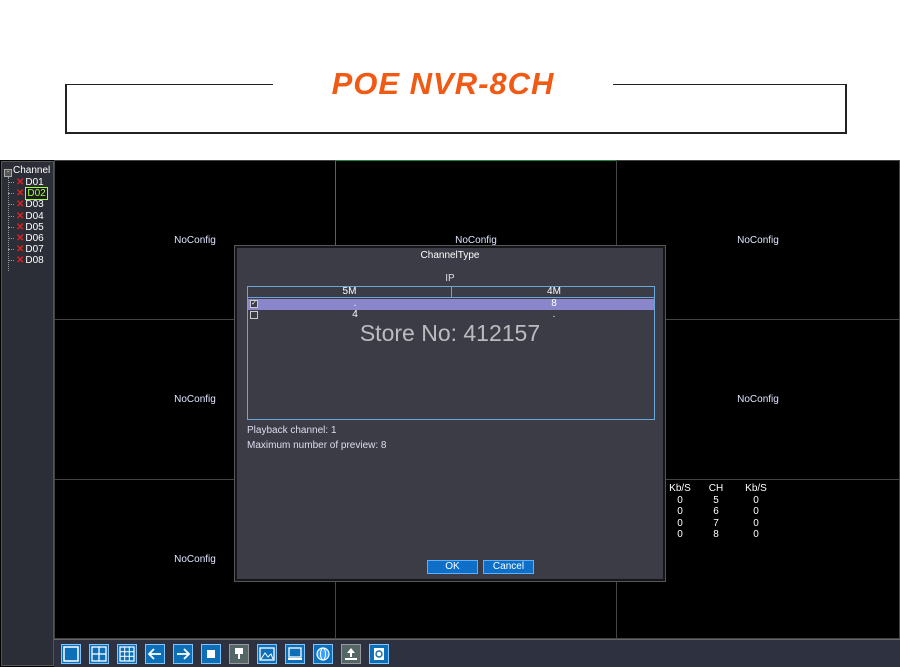  What do you see at coordinates (355, 303) in the screenshot?
I see `row-value-5m: .` at bounding box center [355, 303].